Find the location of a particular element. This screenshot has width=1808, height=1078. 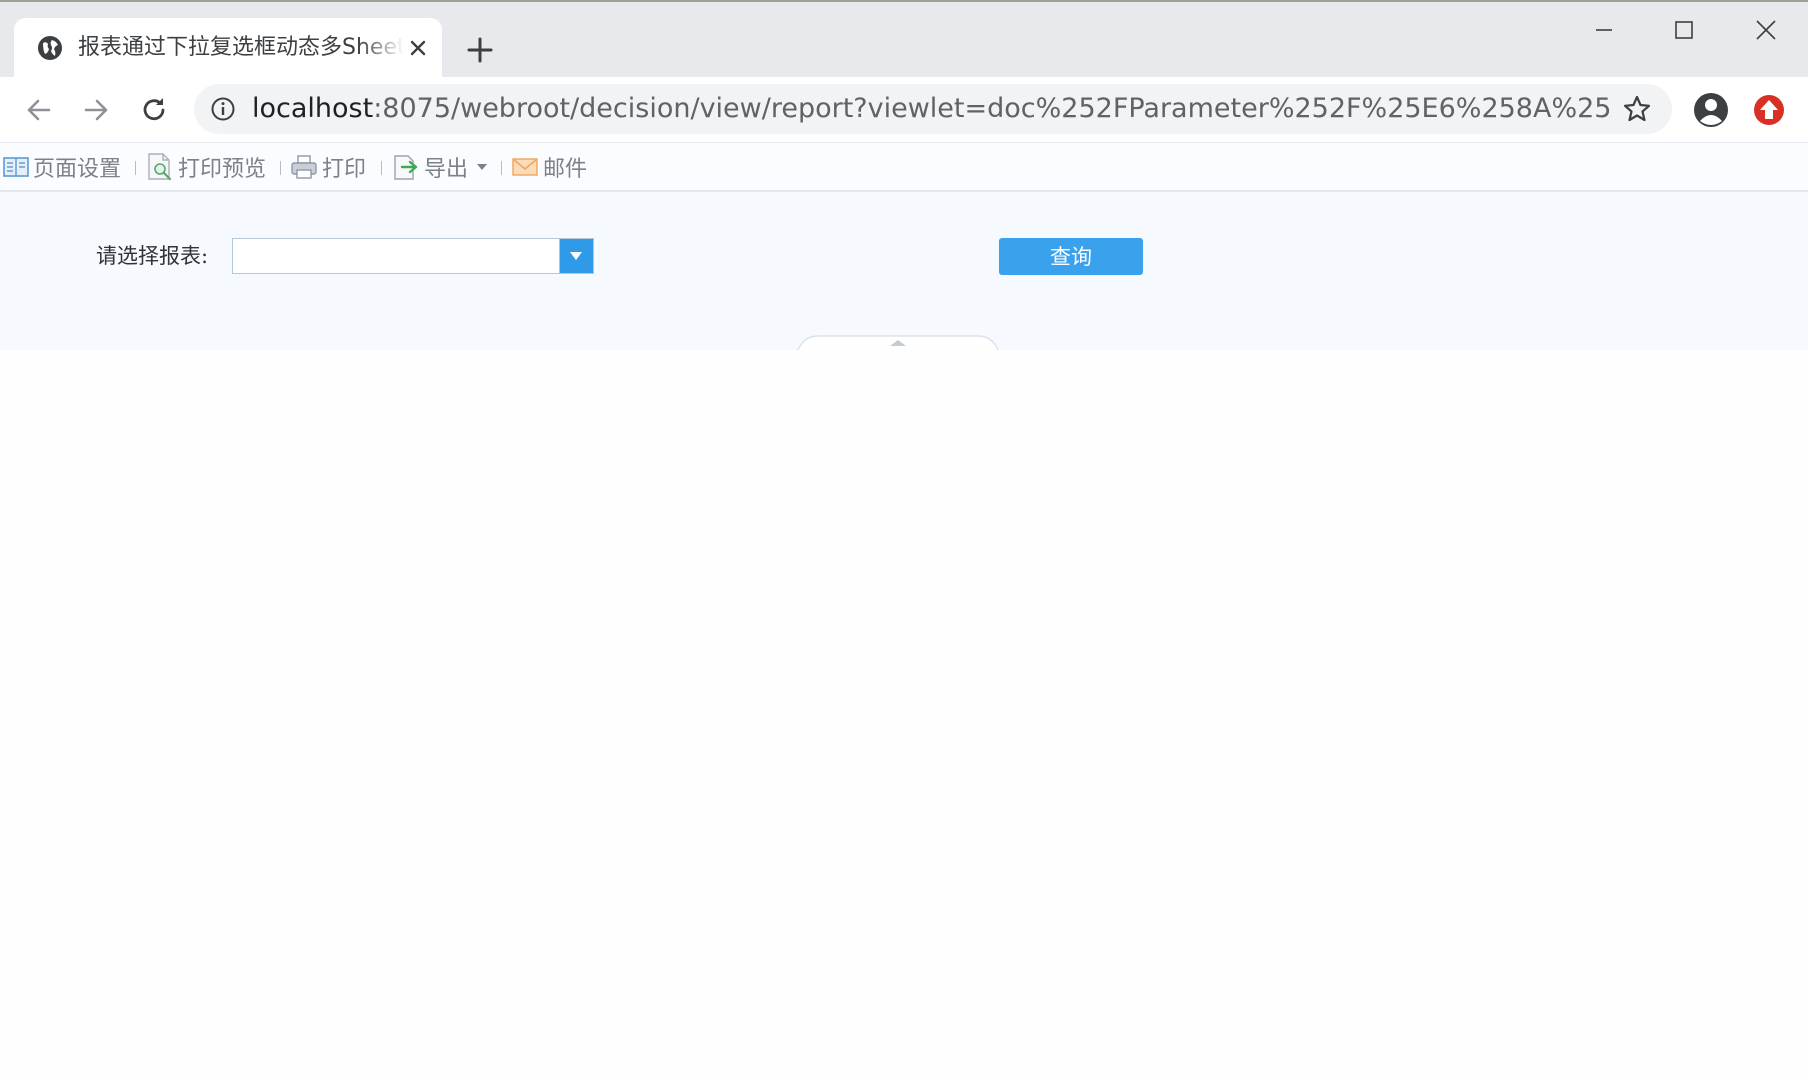

minimize-icon is located at coordinates (1604, 34).